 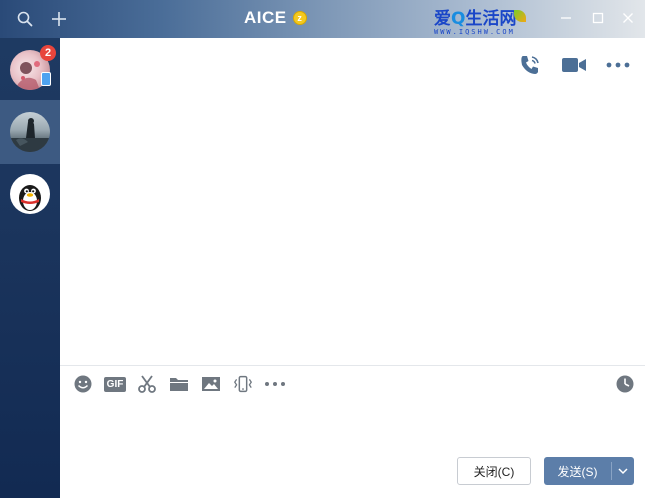 I want to click on maximize-button, so click(x=598, y=18).